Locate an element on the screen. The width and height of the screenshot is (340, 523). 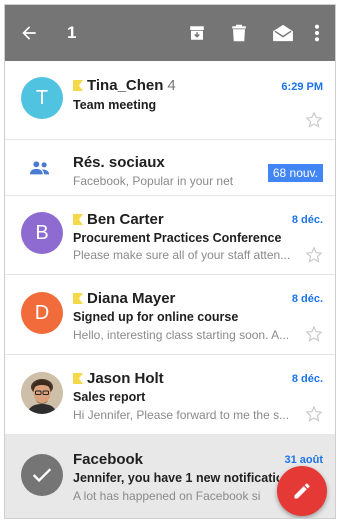
email-date: 6:29 PM is located at coordinates (302, 87).